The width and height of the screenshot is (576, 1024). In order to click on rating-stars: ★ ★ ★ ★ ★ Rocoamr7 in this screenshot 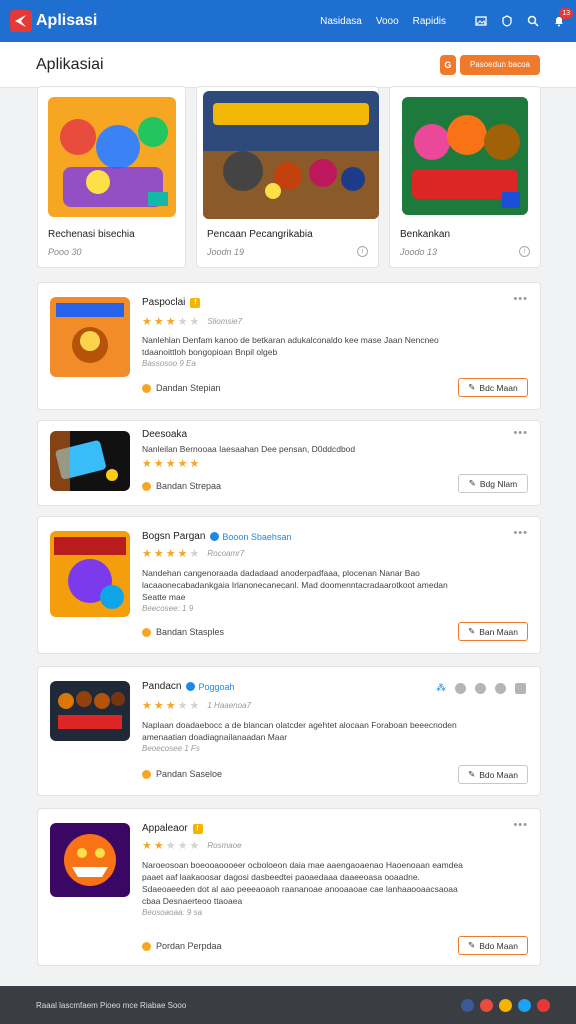, I will do `click(193, 554)`.